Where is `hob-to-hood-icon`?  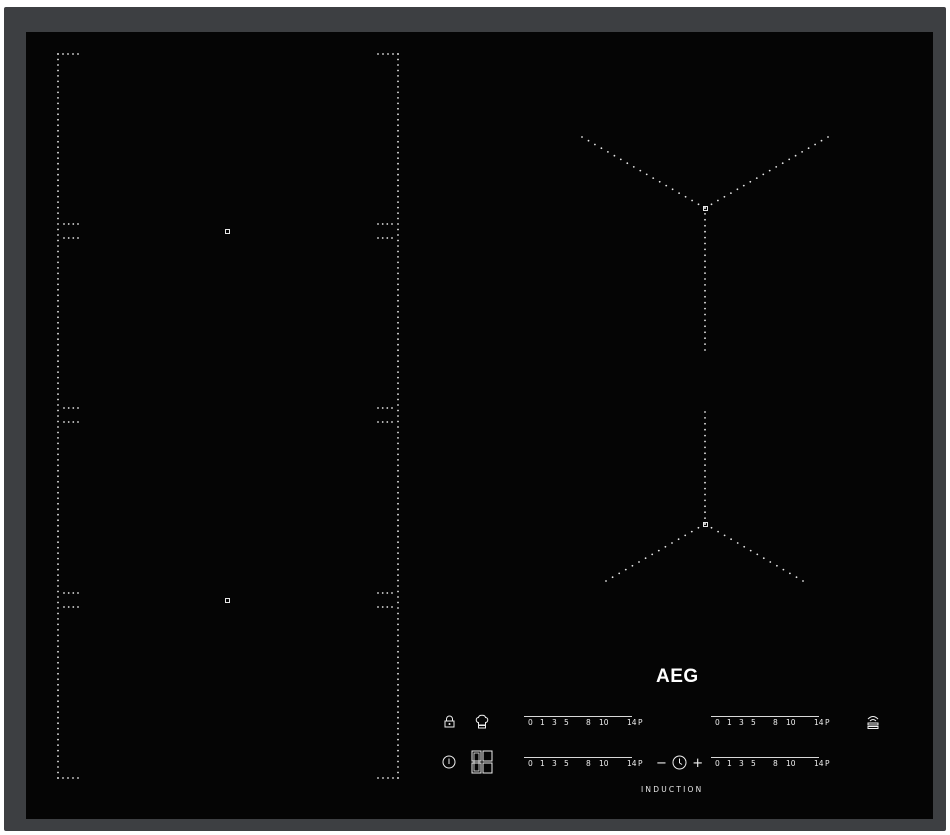 hob-to-hood-icon is located at coordinates (873, 722).